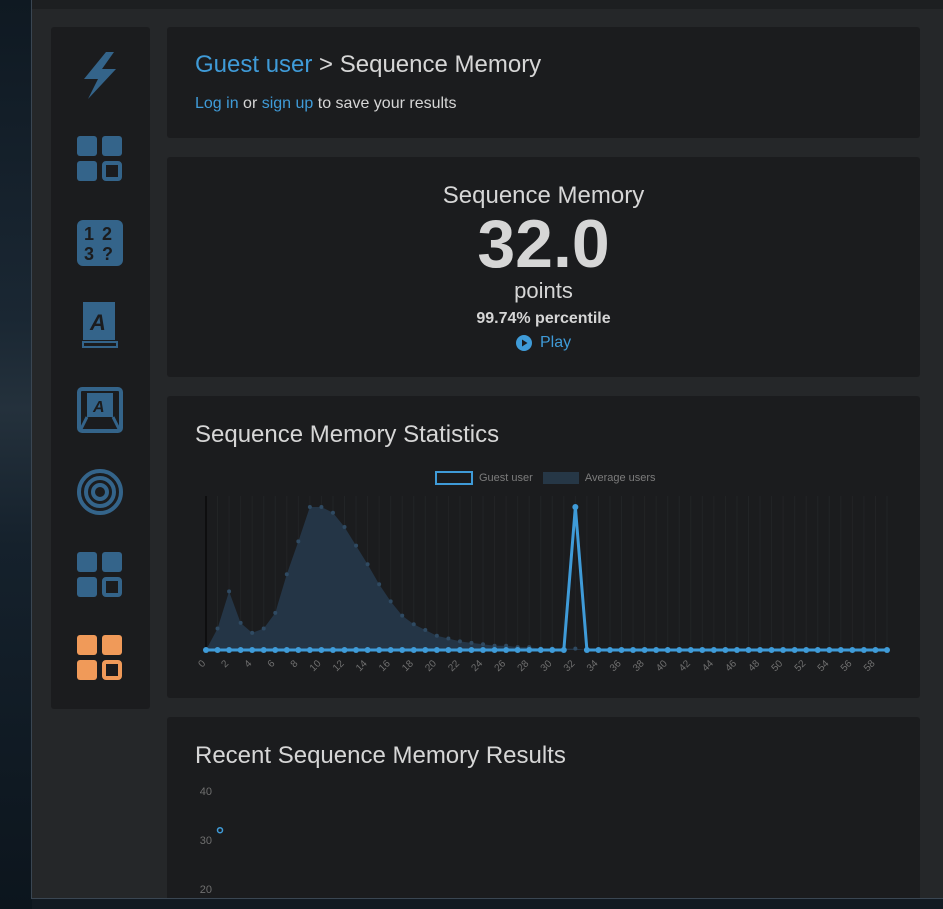 The image size is (943, 909). I want to click on verbal-memory-book-icon: A, so click(100, 325).